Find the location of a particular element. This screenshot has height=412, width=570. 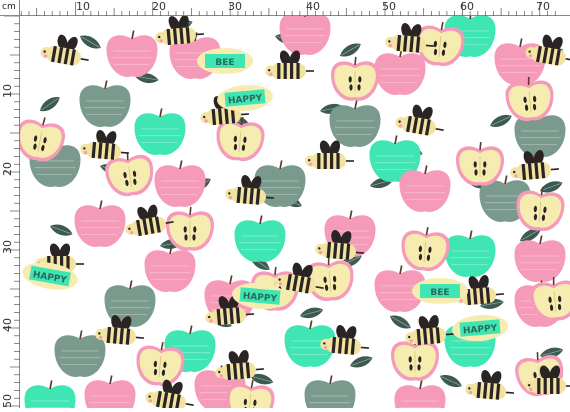

ruler-top-label: 10 is located at coordinates (83, 6).